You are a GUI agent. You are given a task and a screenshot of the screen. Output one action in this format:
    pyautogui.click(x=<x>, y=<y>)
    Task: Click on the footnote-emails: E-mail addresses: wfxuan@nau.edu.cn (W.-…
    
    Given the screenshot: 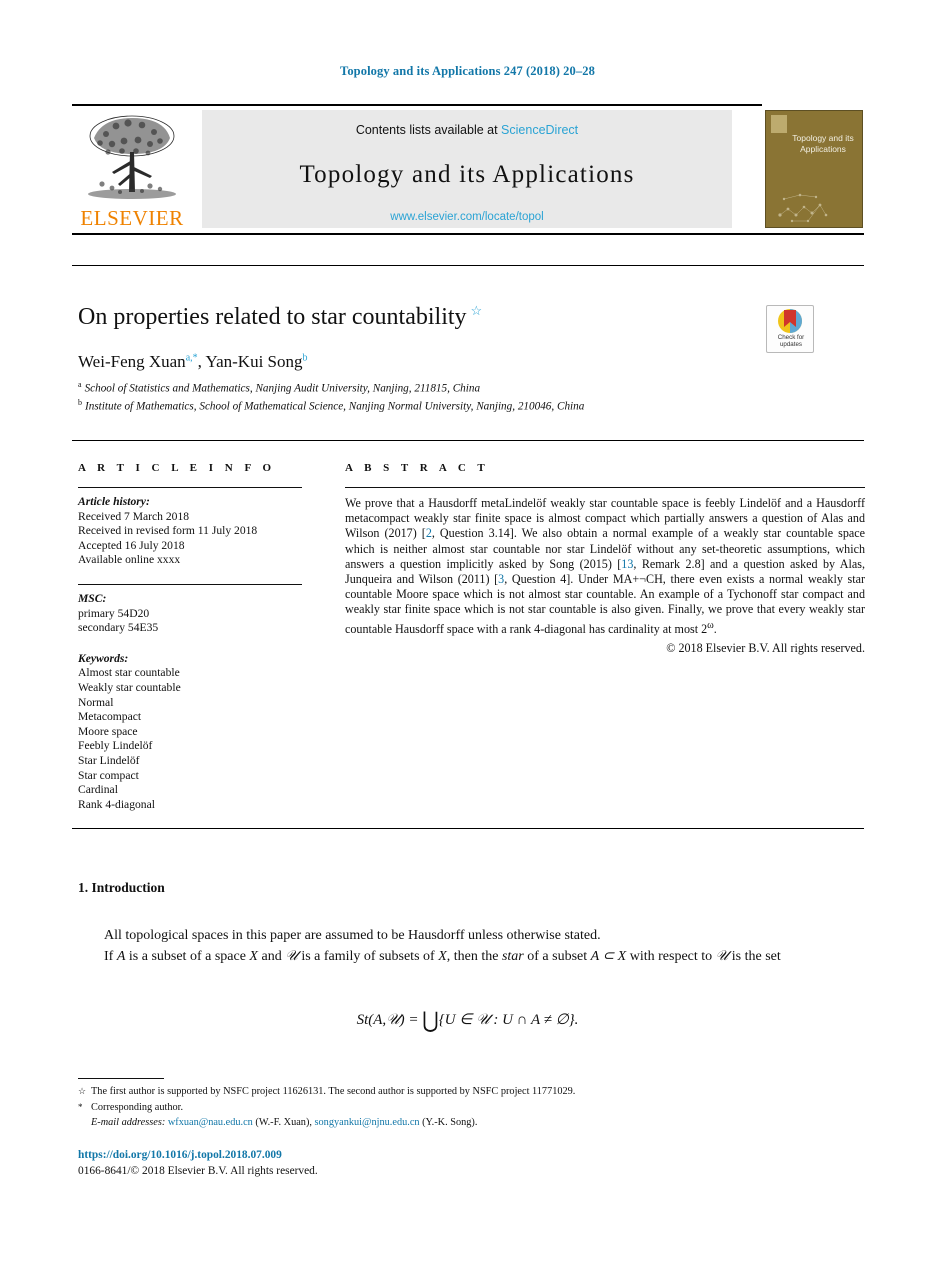 What is the action you would take?
    pyautogui.click(x=471, y=1123)
    